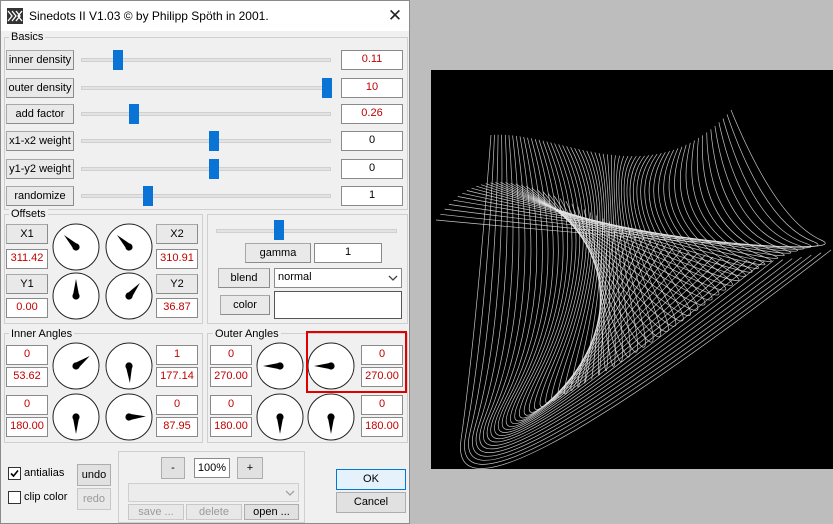  Describe the element at coordinates (371, 502) in the screenshot. I see `cancel-button: Cancel` at that location.